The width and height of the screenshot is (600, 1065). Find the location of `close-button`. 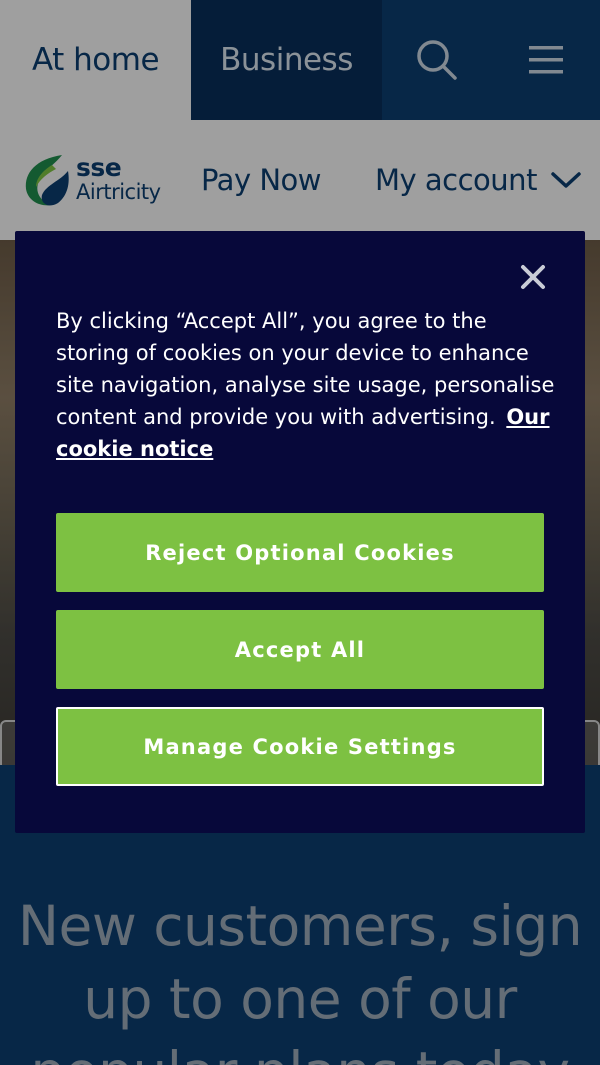

close-button is located at coordinates (533, 277).